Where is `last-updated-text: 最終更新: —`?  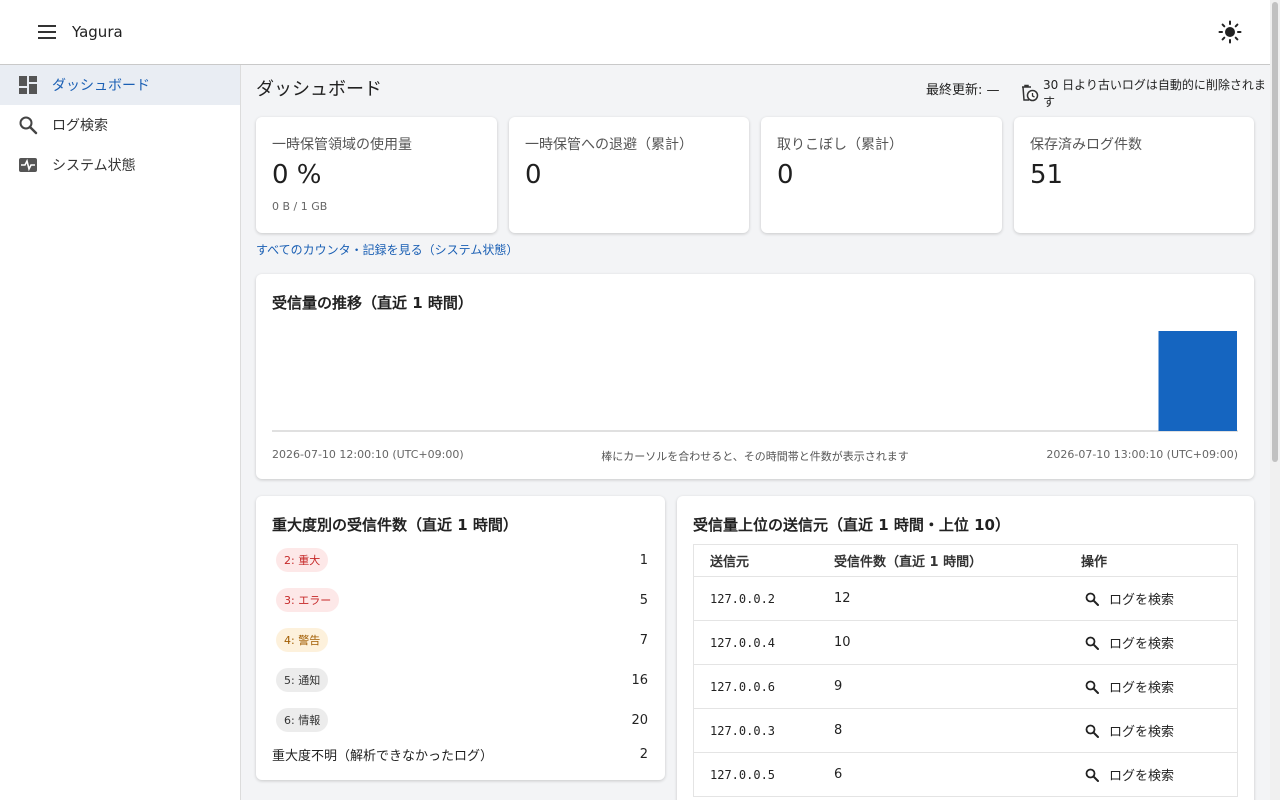 last-updated-text: 最終更新: — is located at coordinates (963, 90).